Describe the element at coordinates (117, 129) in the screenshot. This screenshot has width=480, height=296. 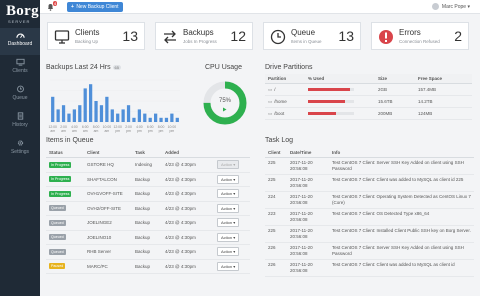
I see `x-tick-label: 12:00 pm` at that location.